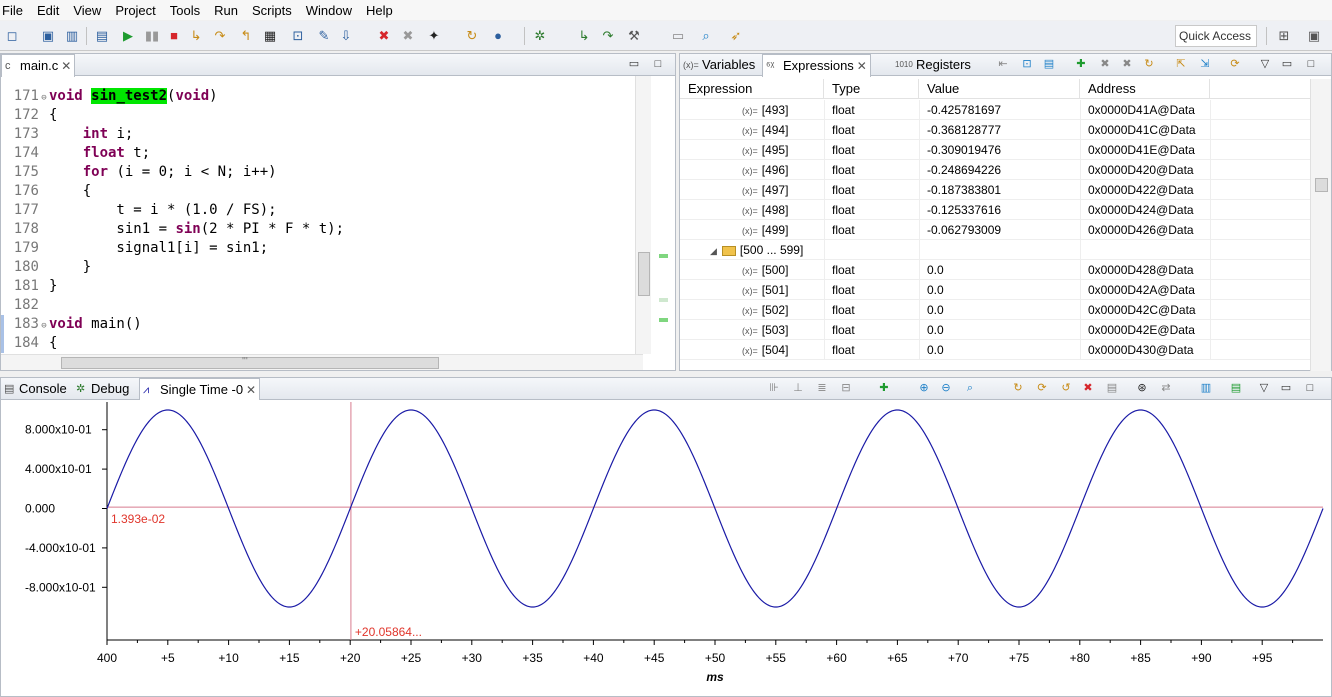  What do you see at coordinates (1236, 388) in the screenshot?
I see `save-data-icon: ▤` at bounding box center [1236, 388].